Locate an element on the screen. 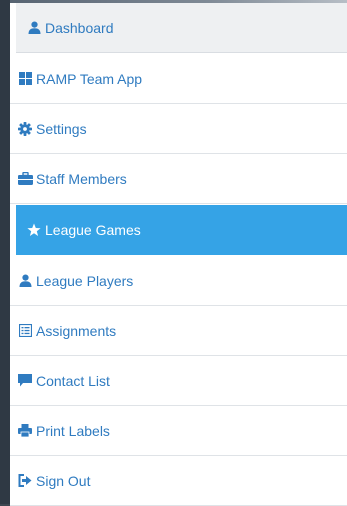 This screenshot has height=506, width=347. sidebar-item-label: League Games is located at coordinates (93, 229).